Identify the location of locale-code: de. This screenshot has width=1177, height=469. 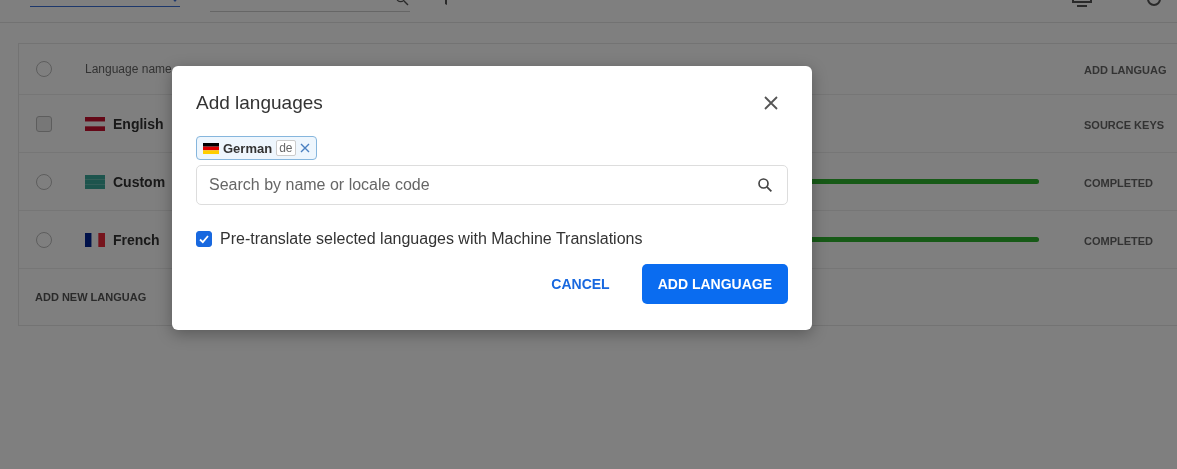
(286, 148).